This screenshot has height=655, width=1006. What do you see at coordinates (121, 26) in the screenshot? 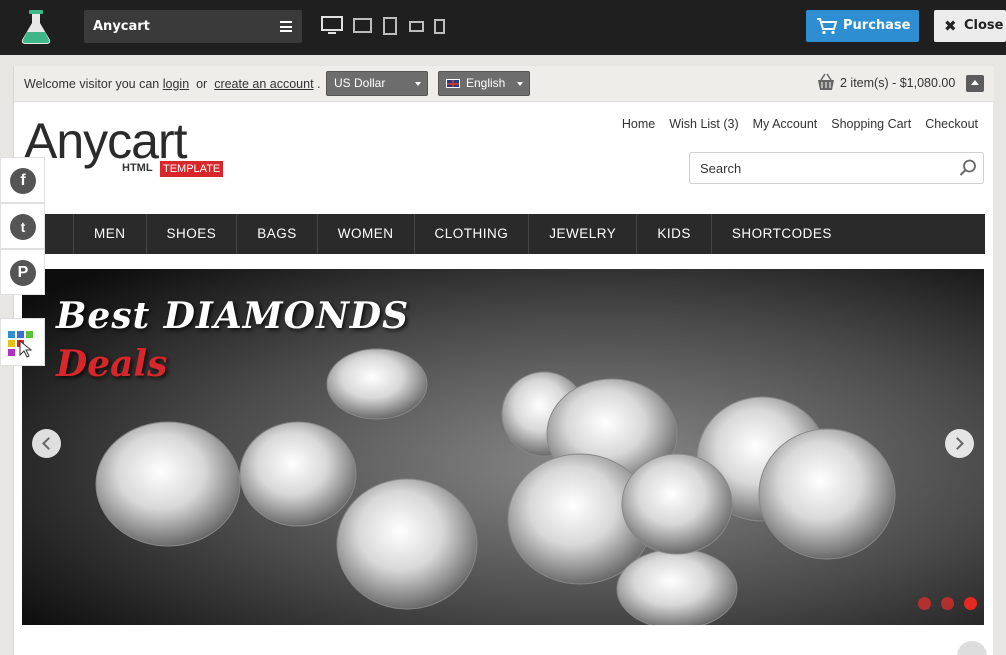
I see `theme-name: Anycart` at bounding box center [121, 26].